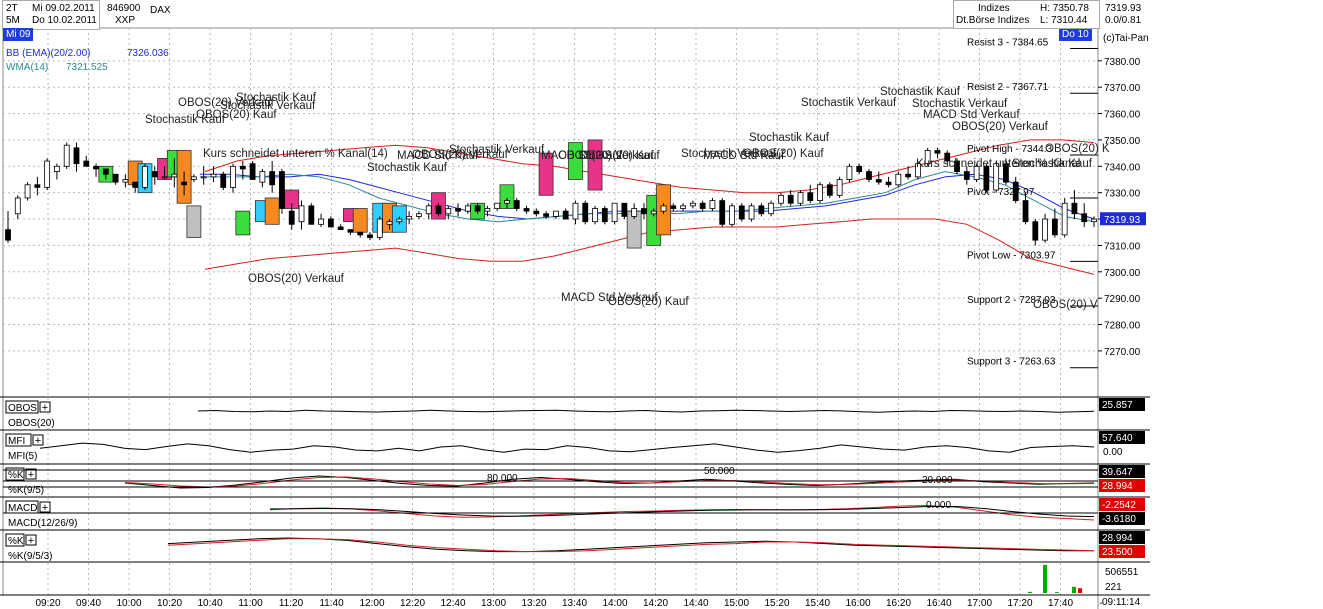 The height and width of the screenshot is (609, 1323). Describe the element at coordinates (655, 603) in the screenshot. I see `time-tick-label: 14:20` at that location.